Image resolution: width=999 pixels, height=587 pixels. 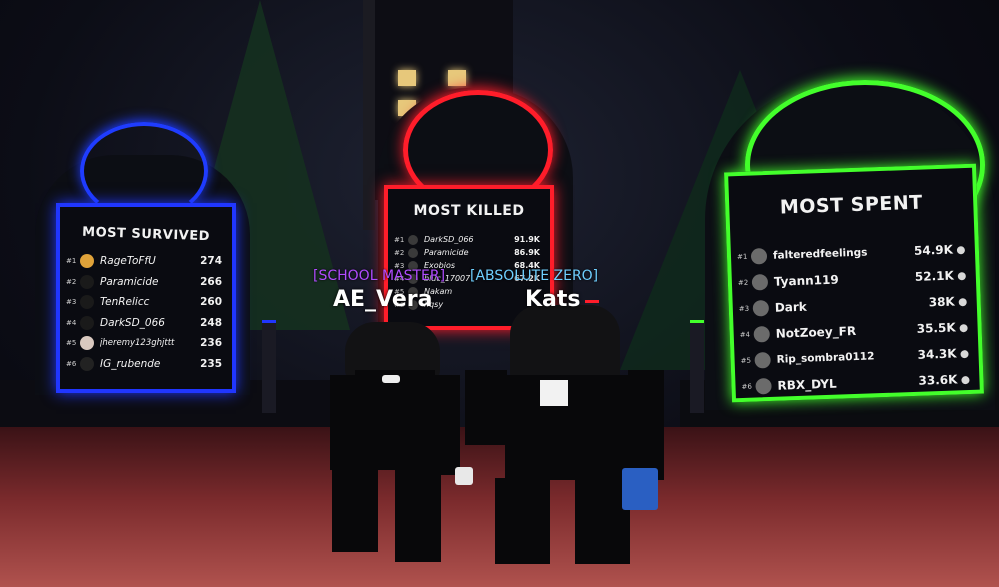 What do you see at coordinates (941, 302) in the screenshot?
I see `stat-number: 38K` at bounding box center [941, 302].